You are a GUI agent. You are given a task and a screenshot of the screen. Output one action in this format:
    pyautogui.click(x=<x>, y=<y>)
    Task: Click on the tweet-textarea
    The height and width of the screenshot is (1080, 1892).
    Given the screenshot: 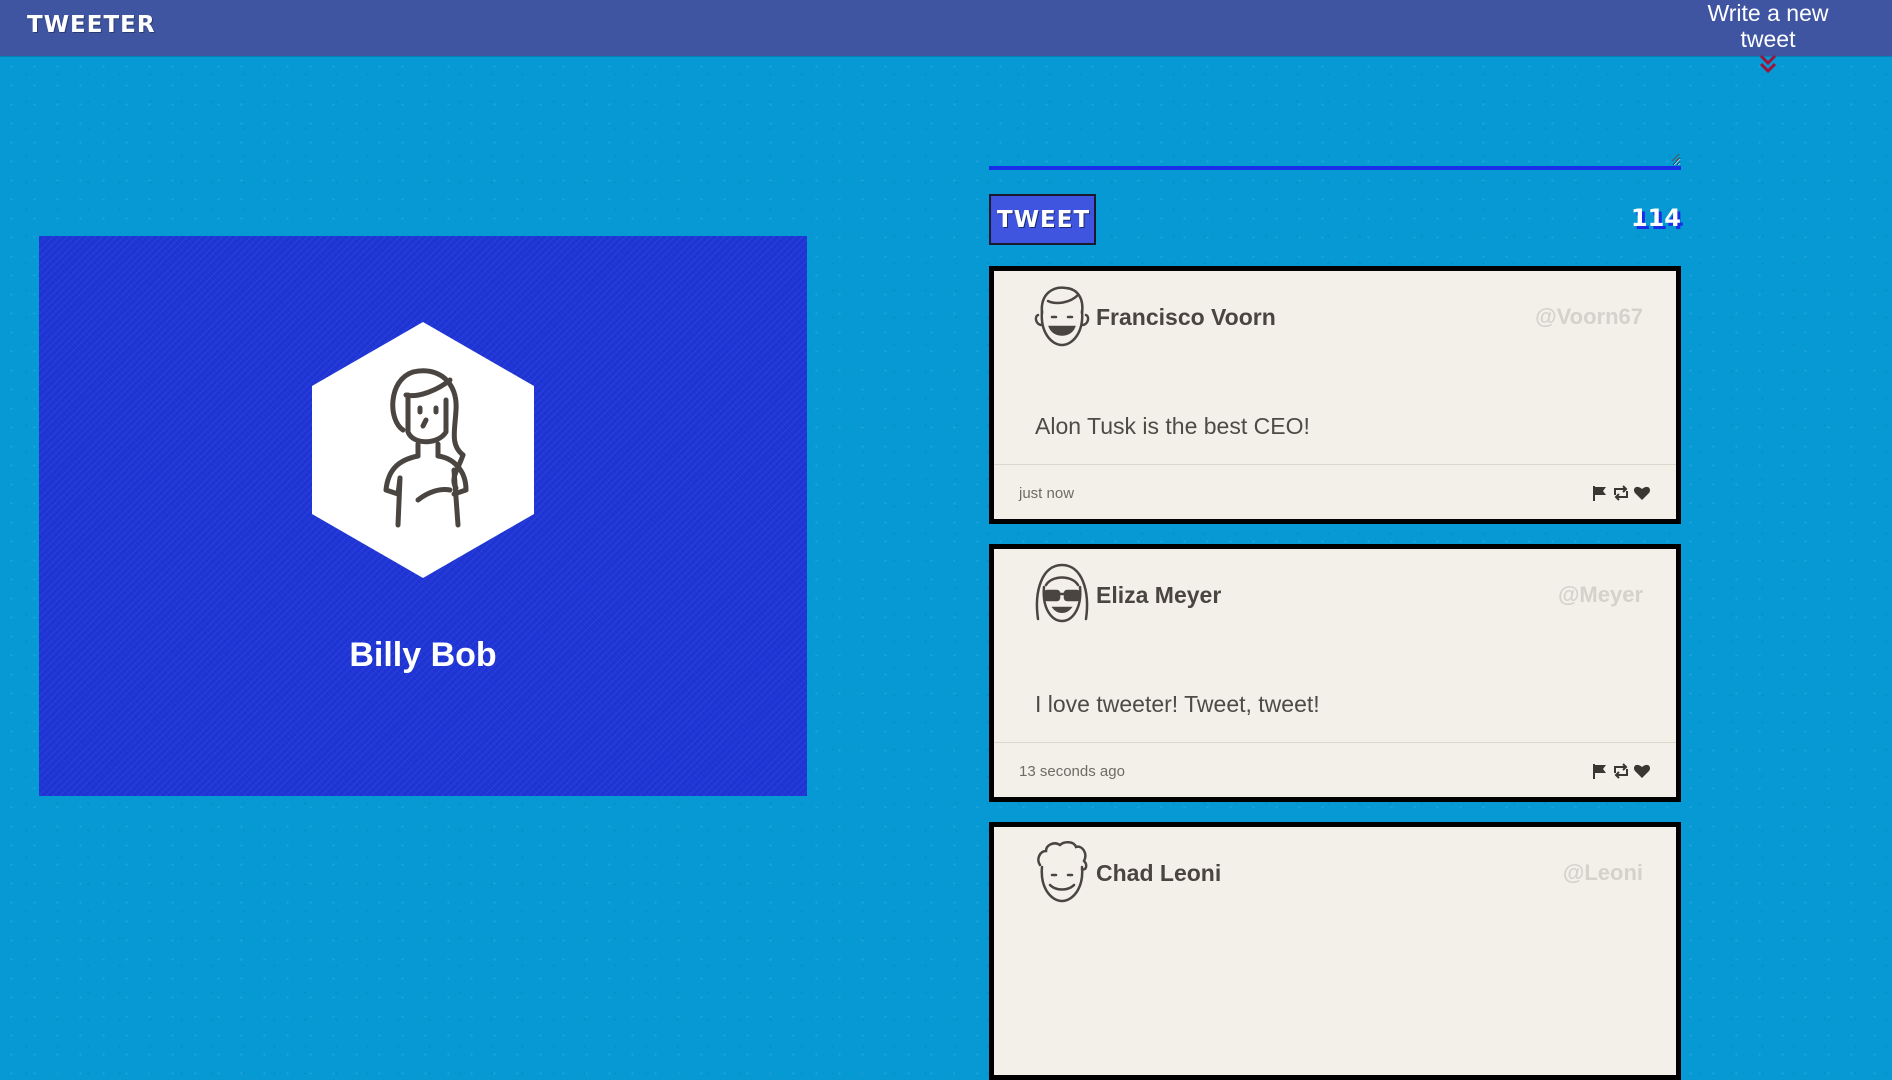 What is the action you would take?
    pyautogui.click(x=1335, y=119)
    